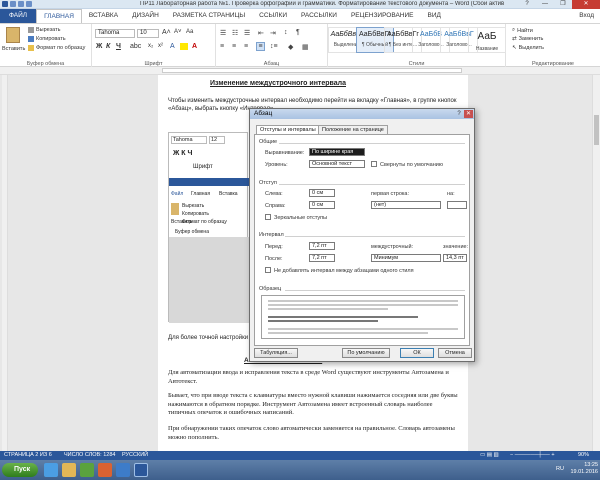 The height and width of the screenshot is (480, 600). Describe the element at coordinates (337, 164) in the screenshot. I see `outline-level-select: Основной текст` at that location.